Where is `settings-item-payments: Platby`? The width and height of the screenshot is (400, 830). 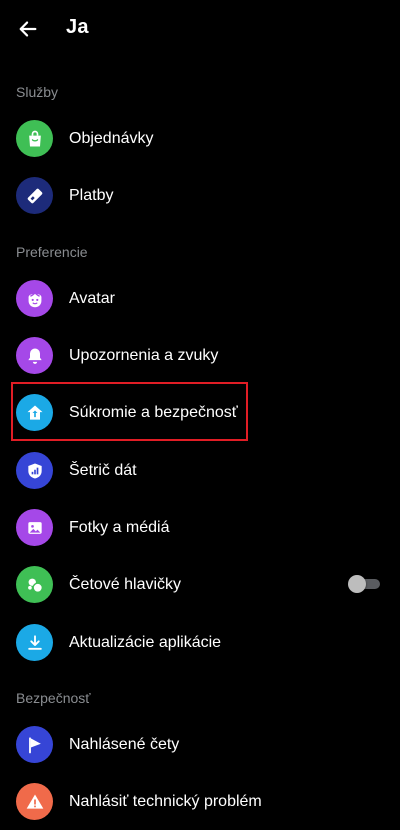 settings-item-payments: Platby is located at coordinates (200, 195).